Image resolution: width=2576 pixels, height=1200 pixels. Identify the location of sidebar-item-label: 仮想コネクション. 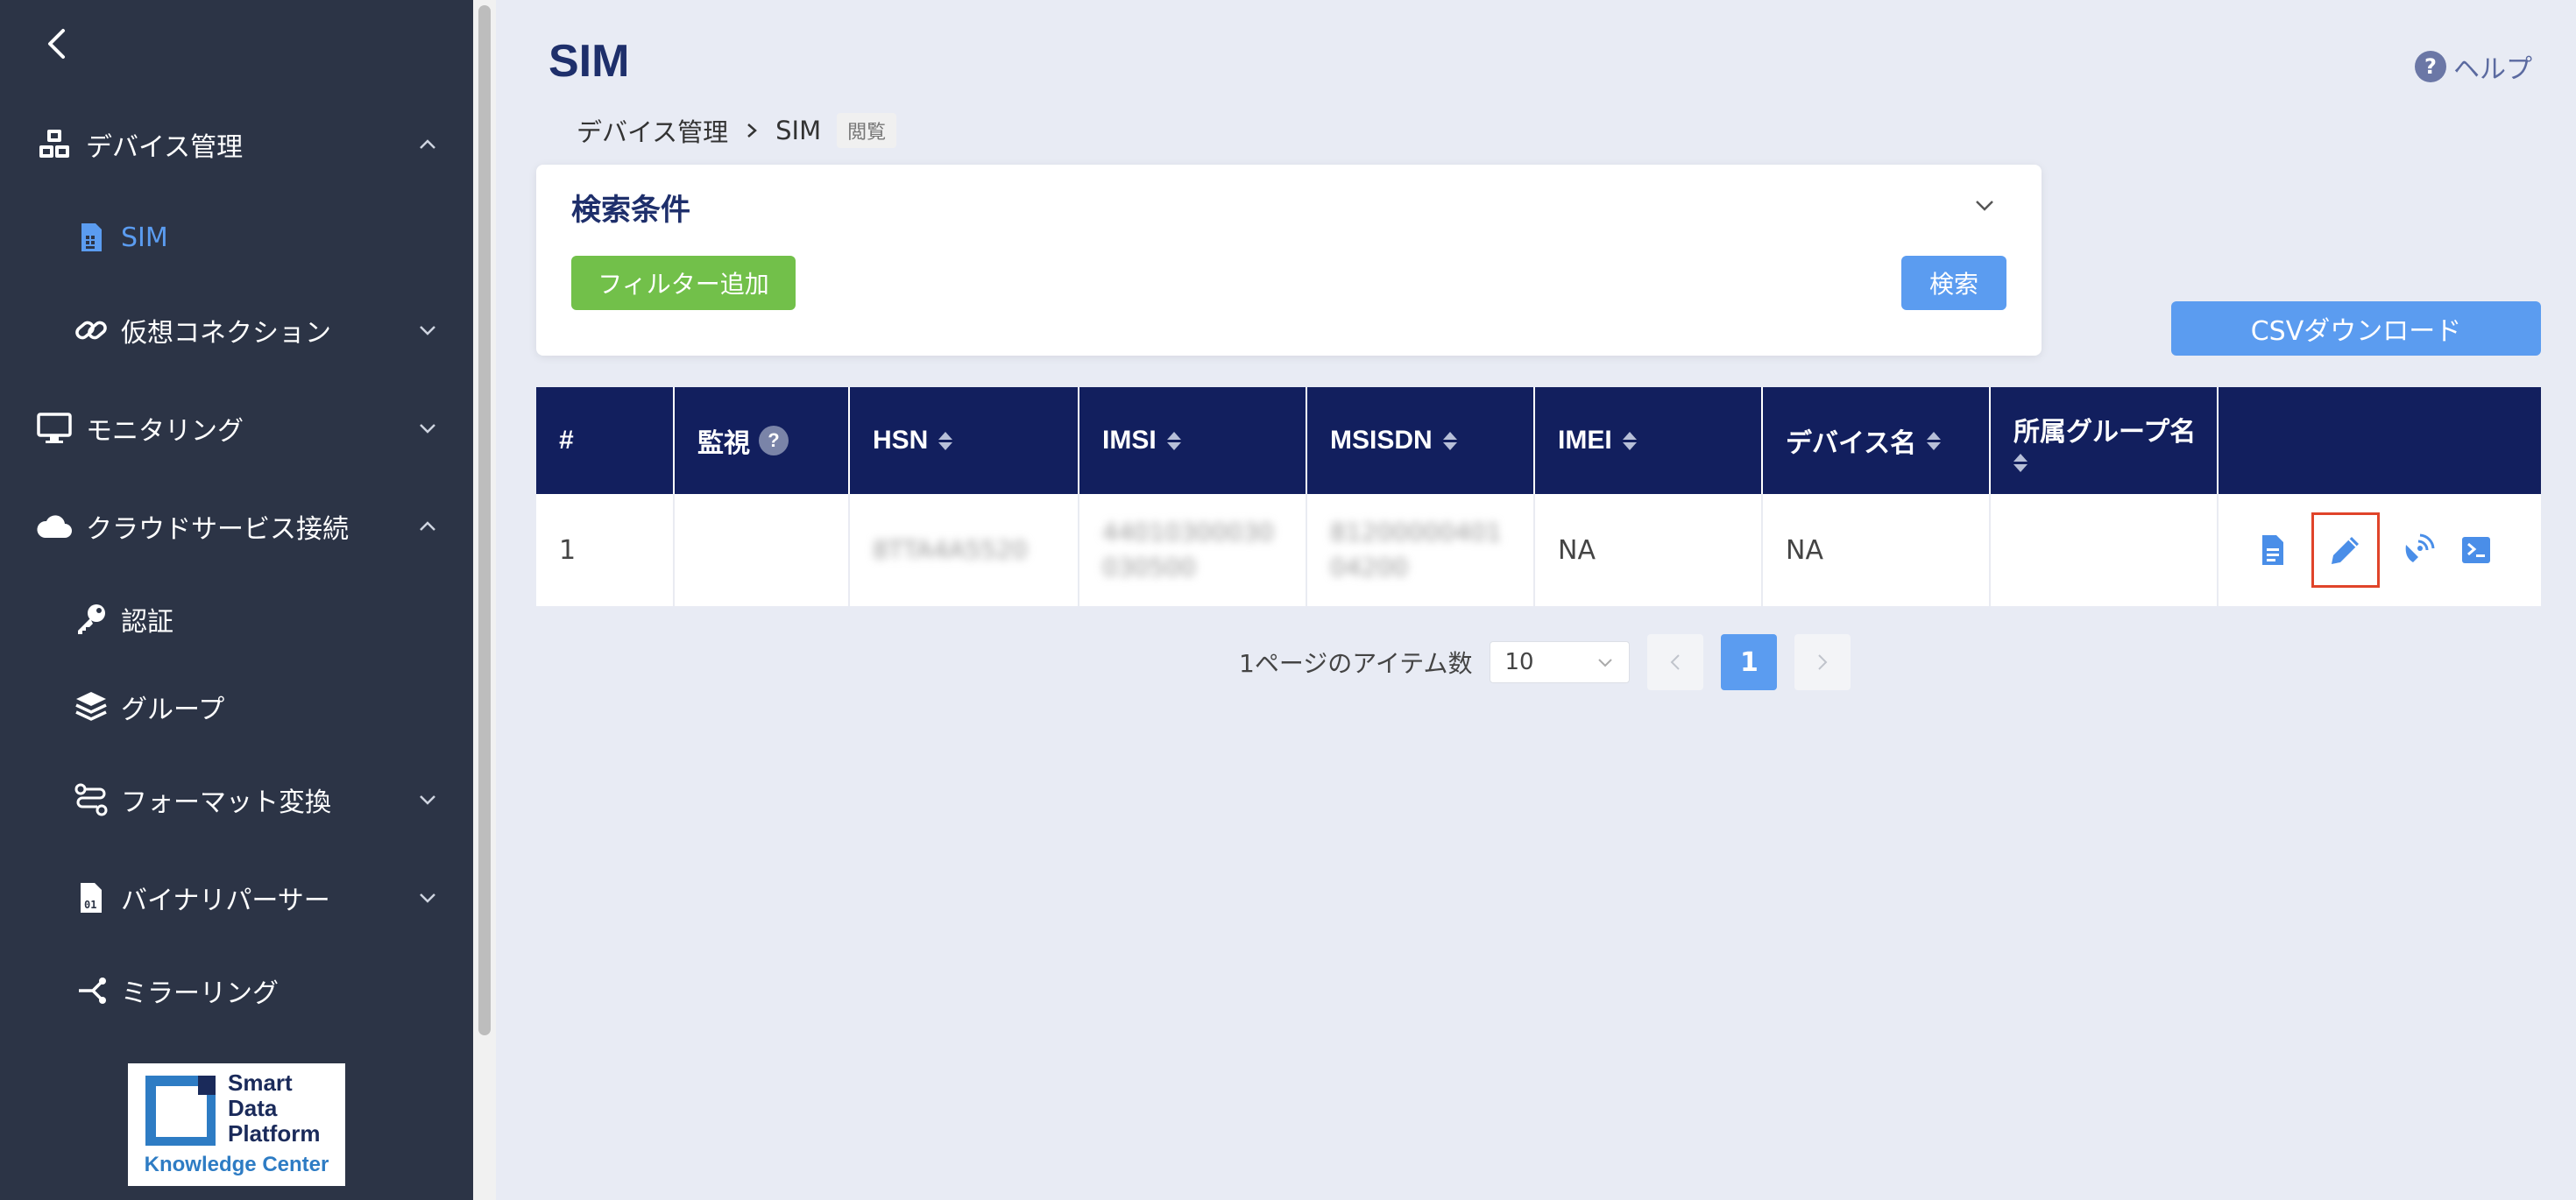
(226, 333).